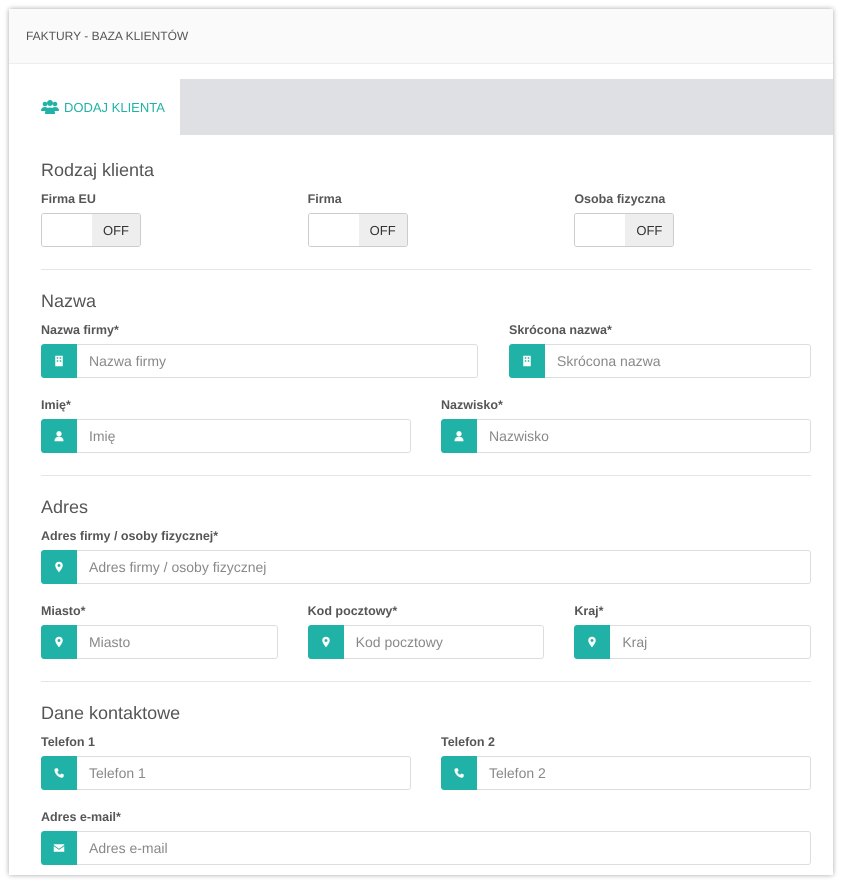 This screenshot has width=841, height=882. Describe the element at coordinates (710, 642) in the screenshot. I see `input-field: Kraj` at that location.